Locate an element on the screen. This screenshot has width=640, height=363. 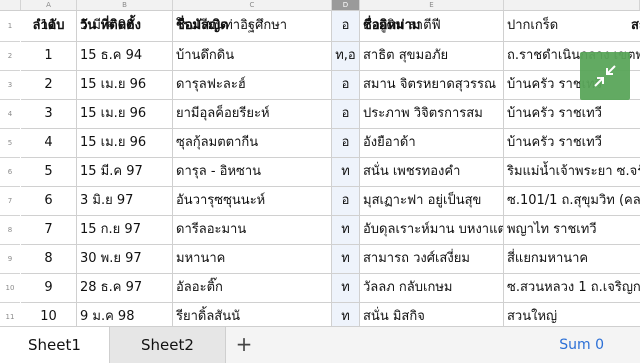
table-cell: วัลลภ กลับเกษม is located at coordinates (432, 288).